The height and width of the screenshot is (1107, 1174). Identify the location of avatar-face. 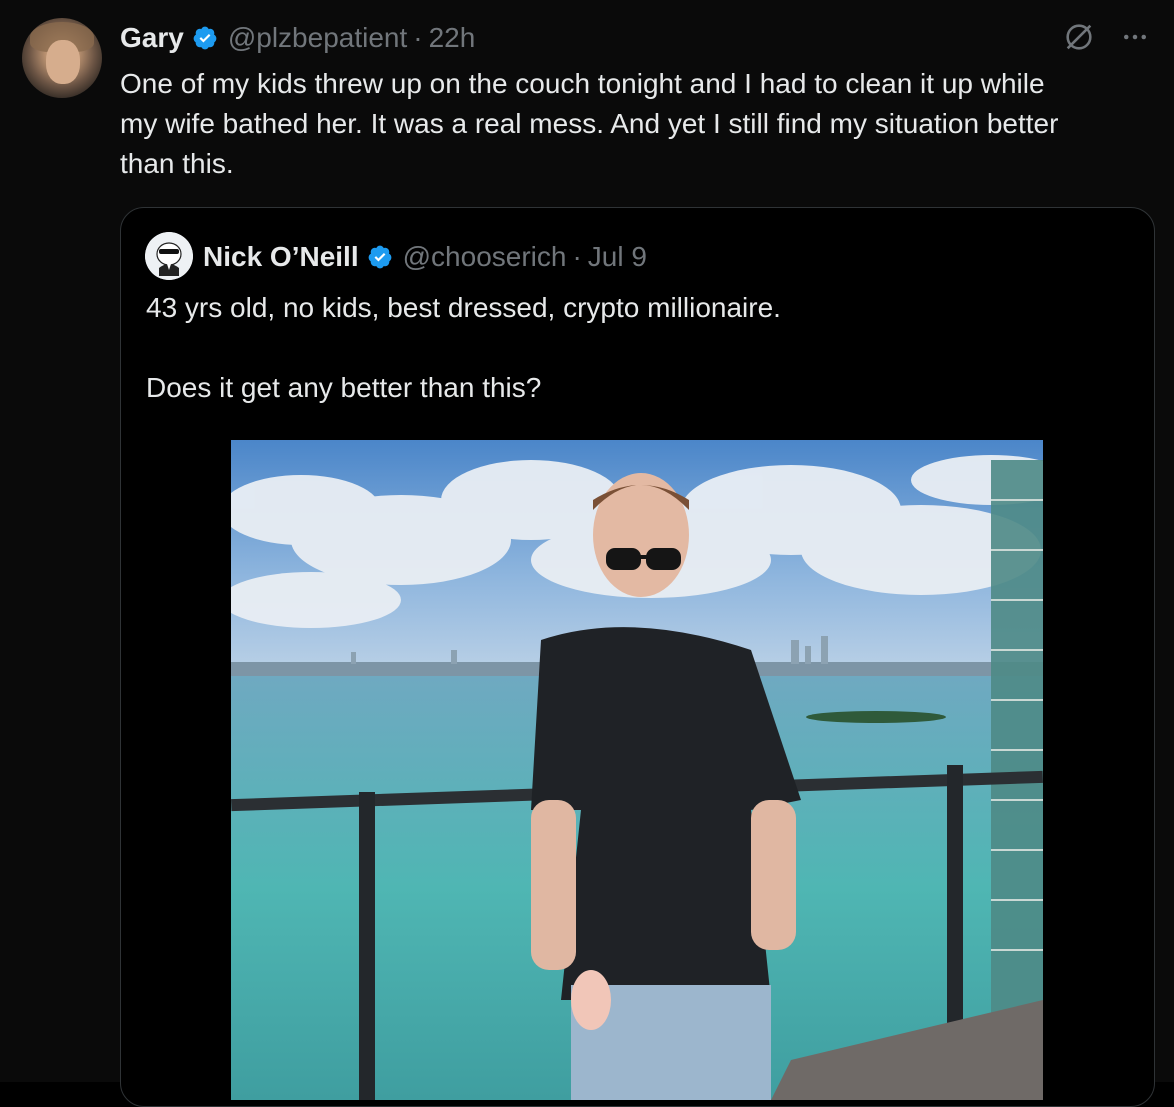
(63, 62).